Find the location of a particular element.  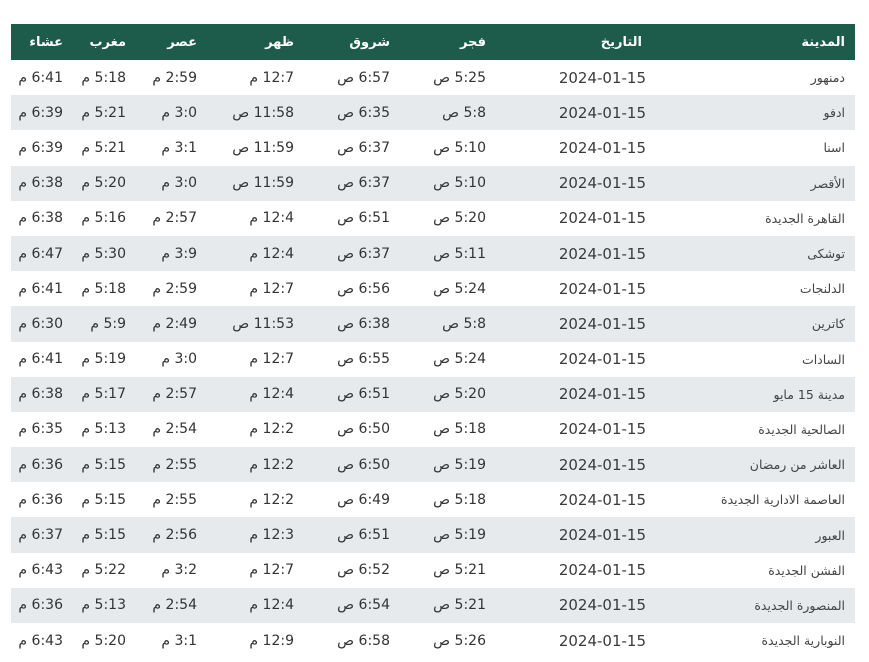

cell-dhuhr: 11:58 ص is located at coordinates (255, 112).